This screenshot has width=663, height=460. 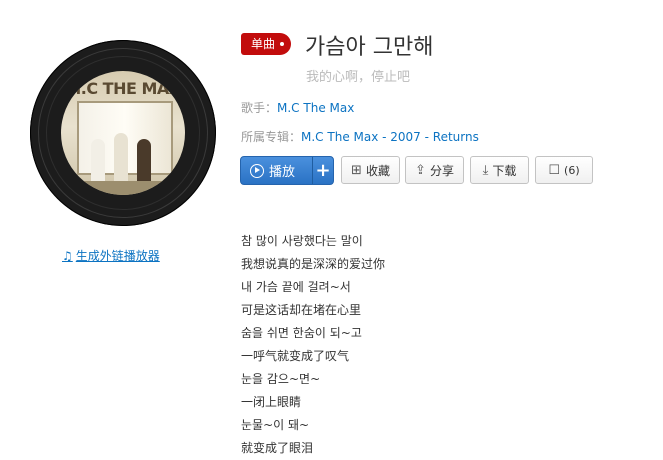 I want to click on badge-dot, so click(x=282, y=44).